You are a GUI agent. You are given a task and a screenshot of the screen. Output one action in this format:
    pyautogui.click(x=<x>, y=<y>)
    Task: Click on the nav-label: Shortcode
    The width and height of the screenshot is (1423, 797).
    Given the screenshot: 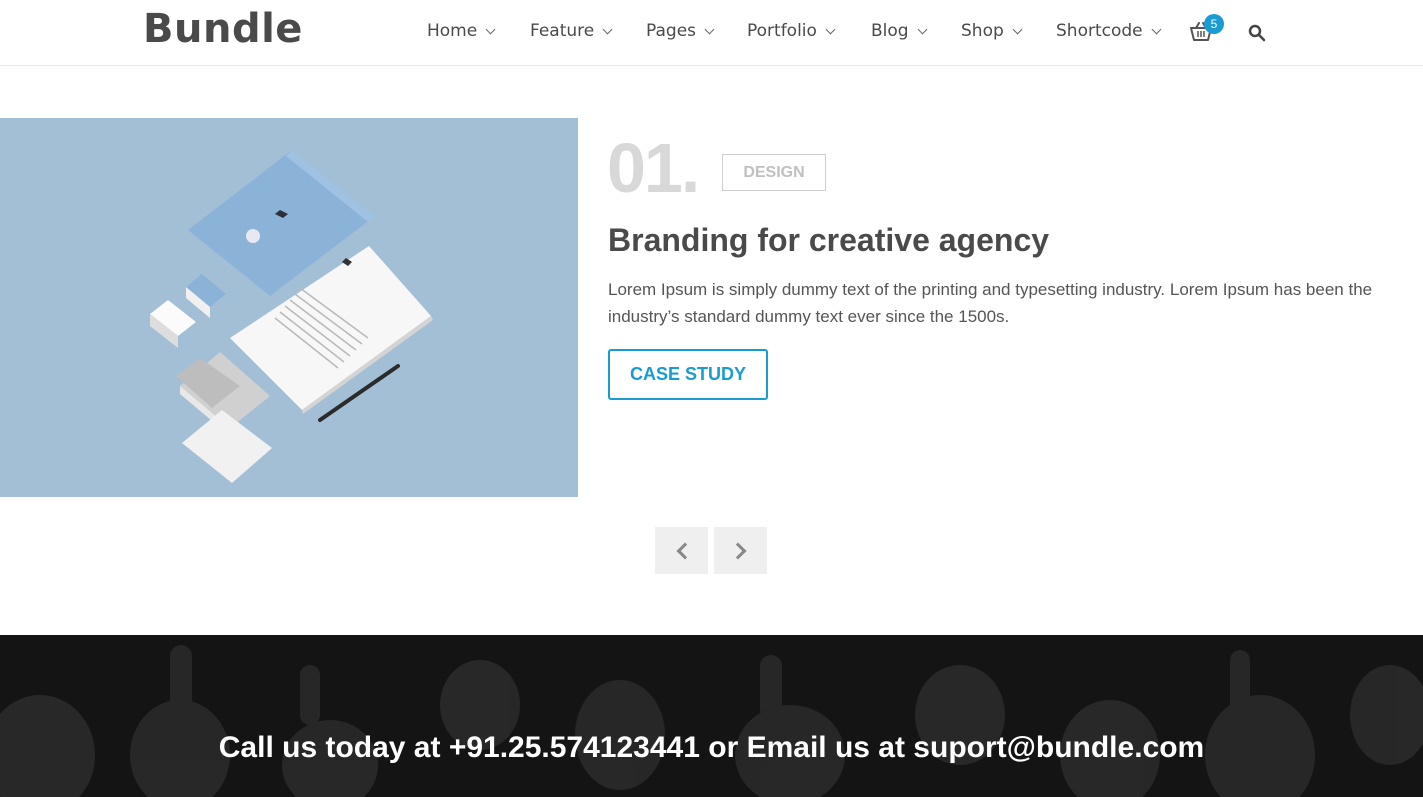 What is the action you would take?
    pyautogui.click(x=1099, y=31)
    